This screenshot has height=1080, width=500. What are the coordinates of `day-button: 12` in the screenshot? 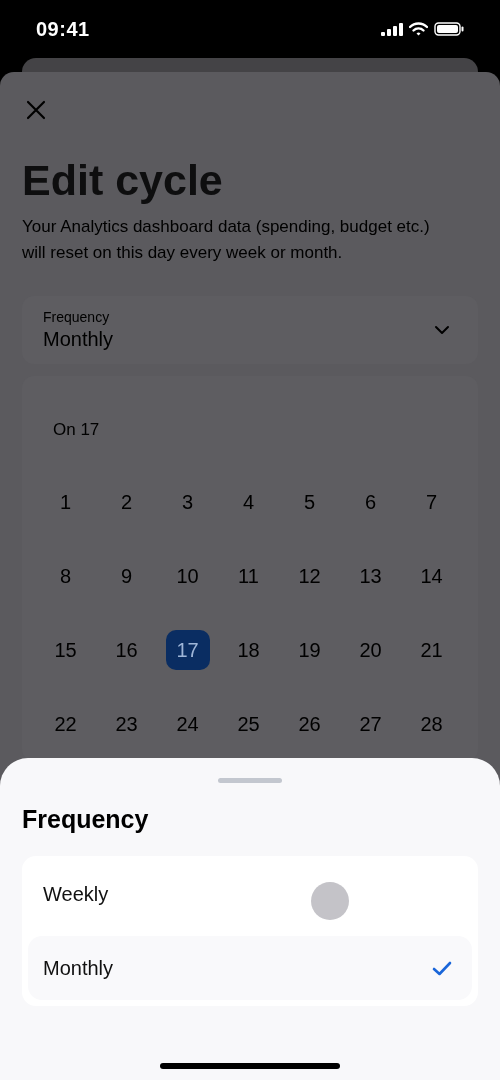 It's located at (309, 576).